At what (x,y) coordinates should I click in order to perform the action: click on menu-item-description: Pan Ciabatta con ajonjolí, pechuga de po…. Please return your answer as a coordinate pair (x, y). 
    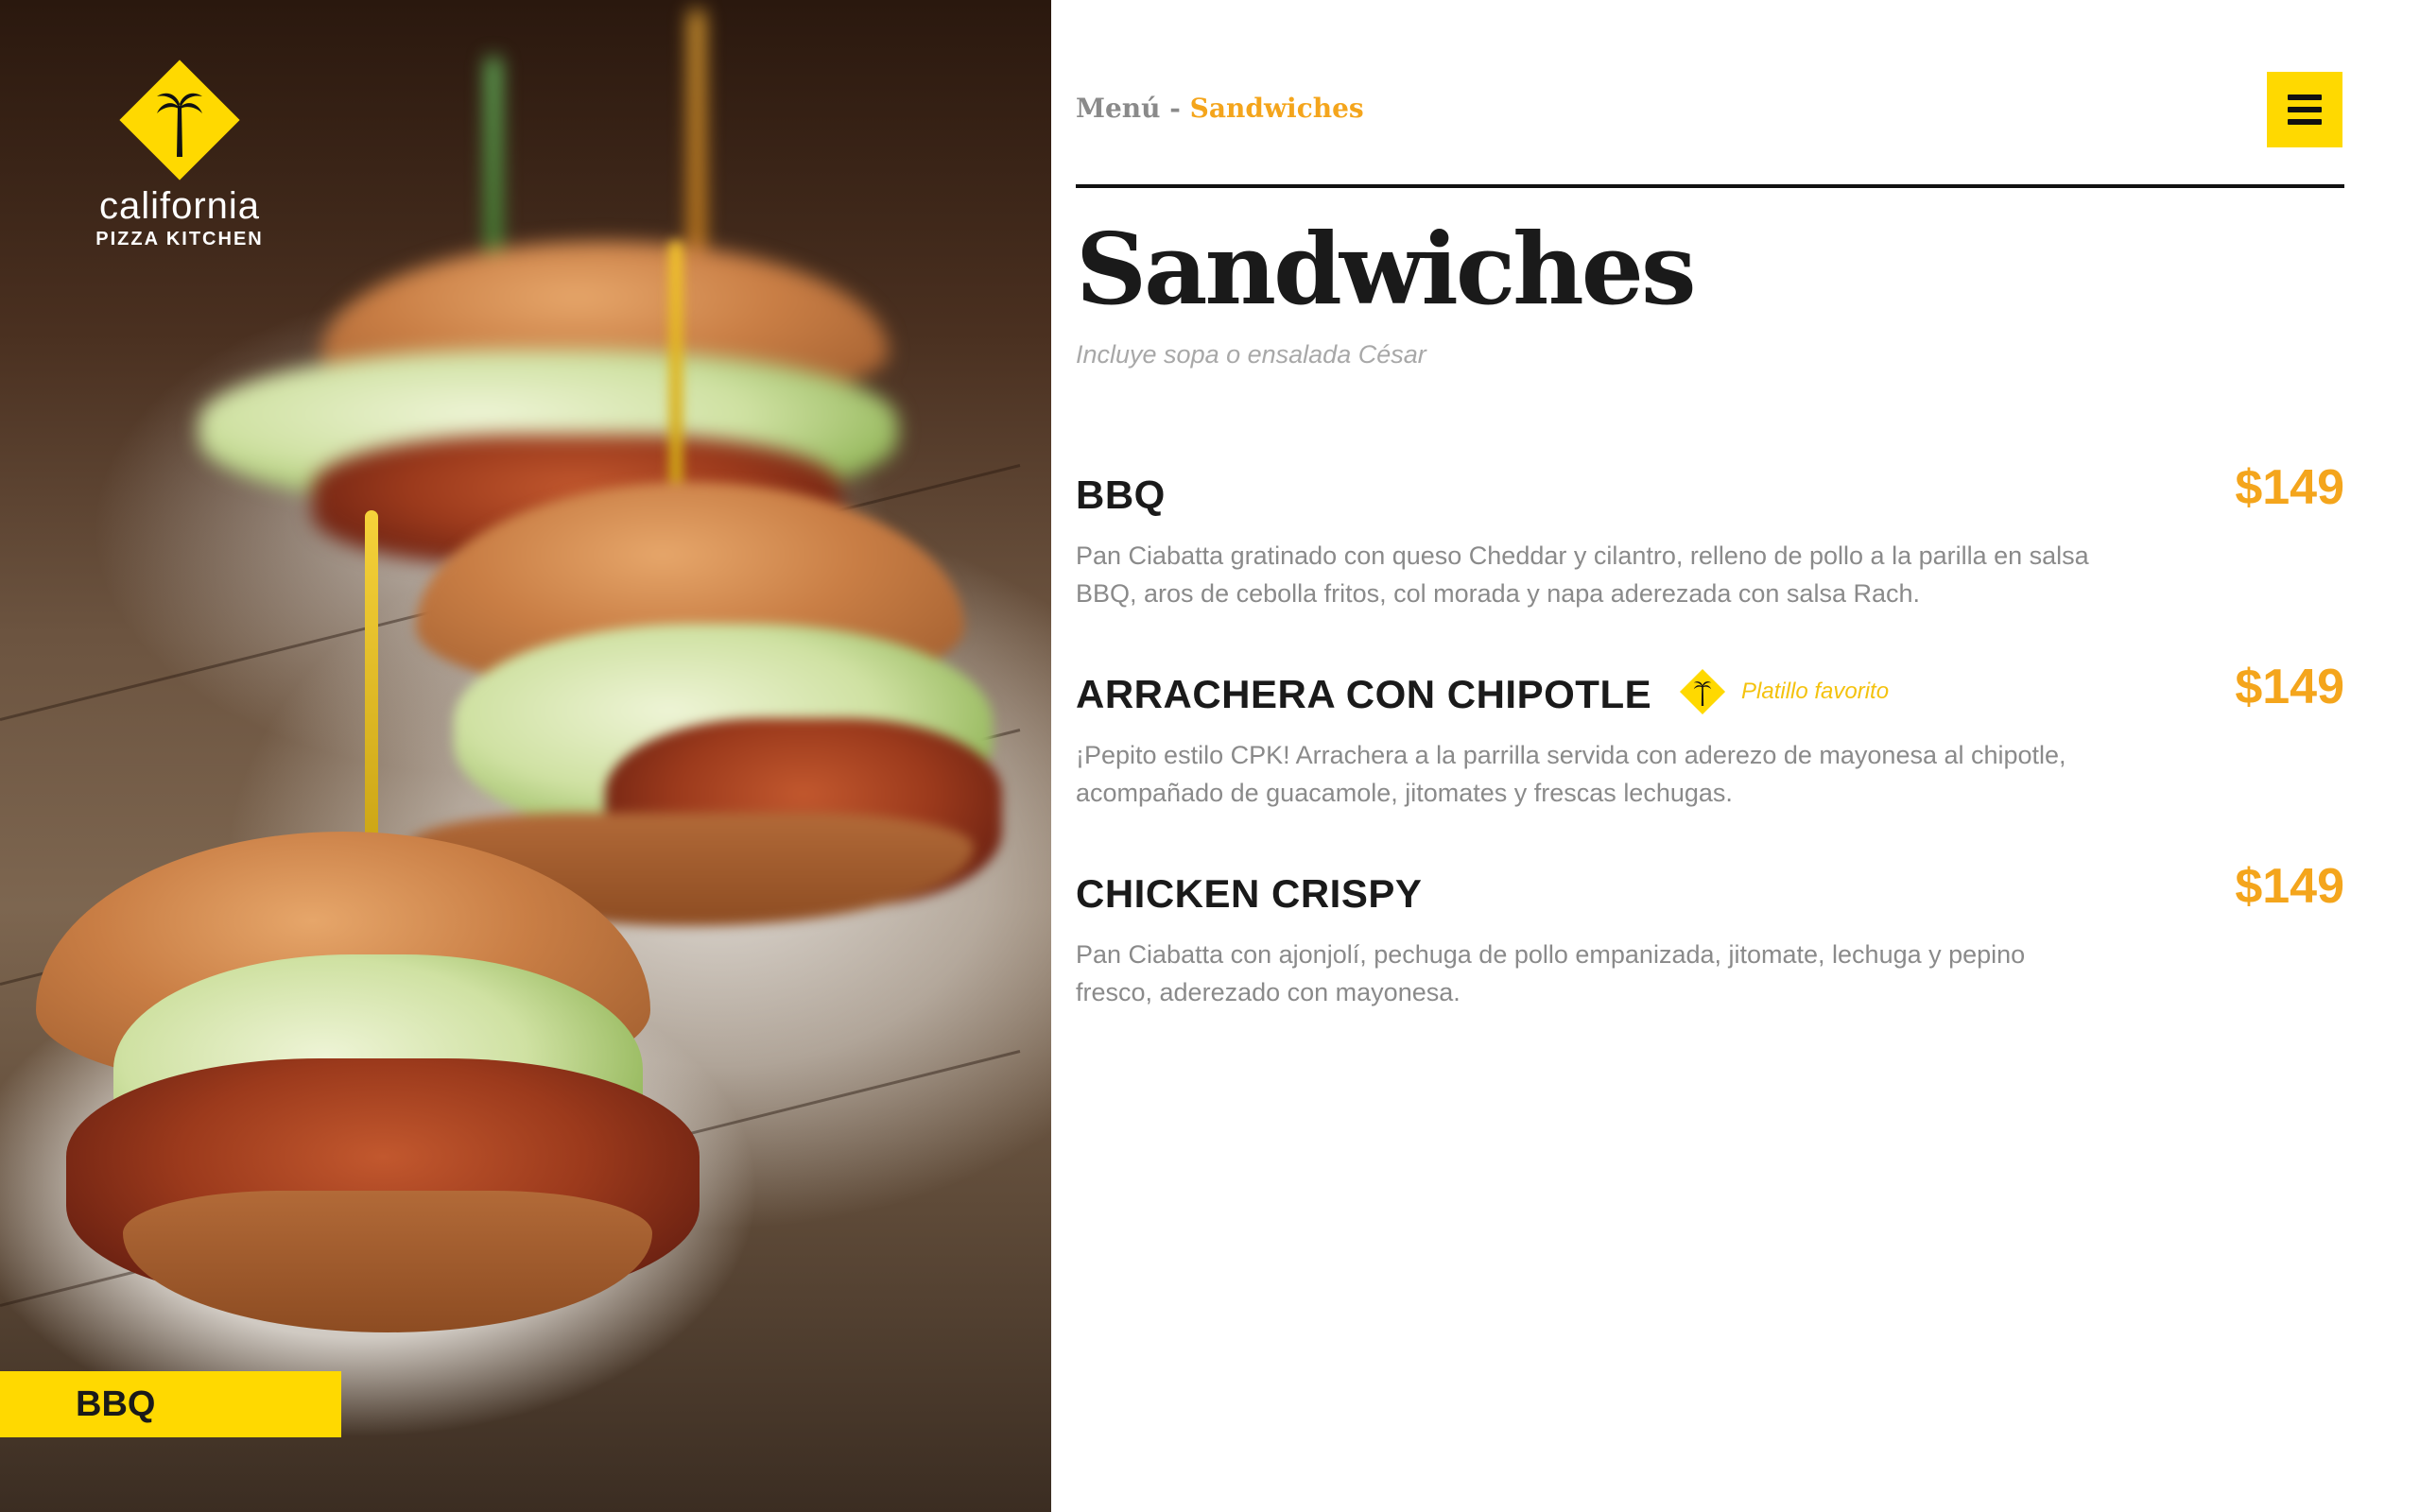
    Looking at the image, I should click on (1551, 973).